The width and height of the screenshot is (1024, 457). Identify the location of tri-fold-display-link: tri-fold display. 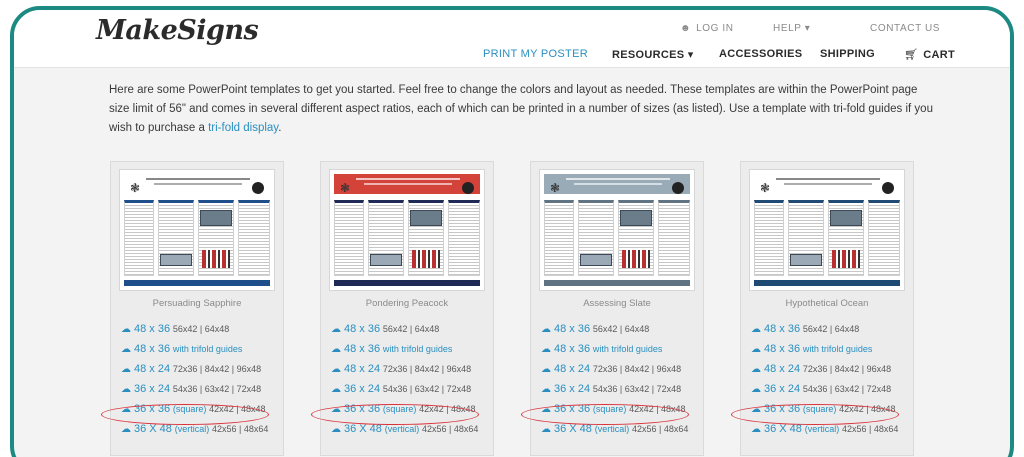
(243, 128).